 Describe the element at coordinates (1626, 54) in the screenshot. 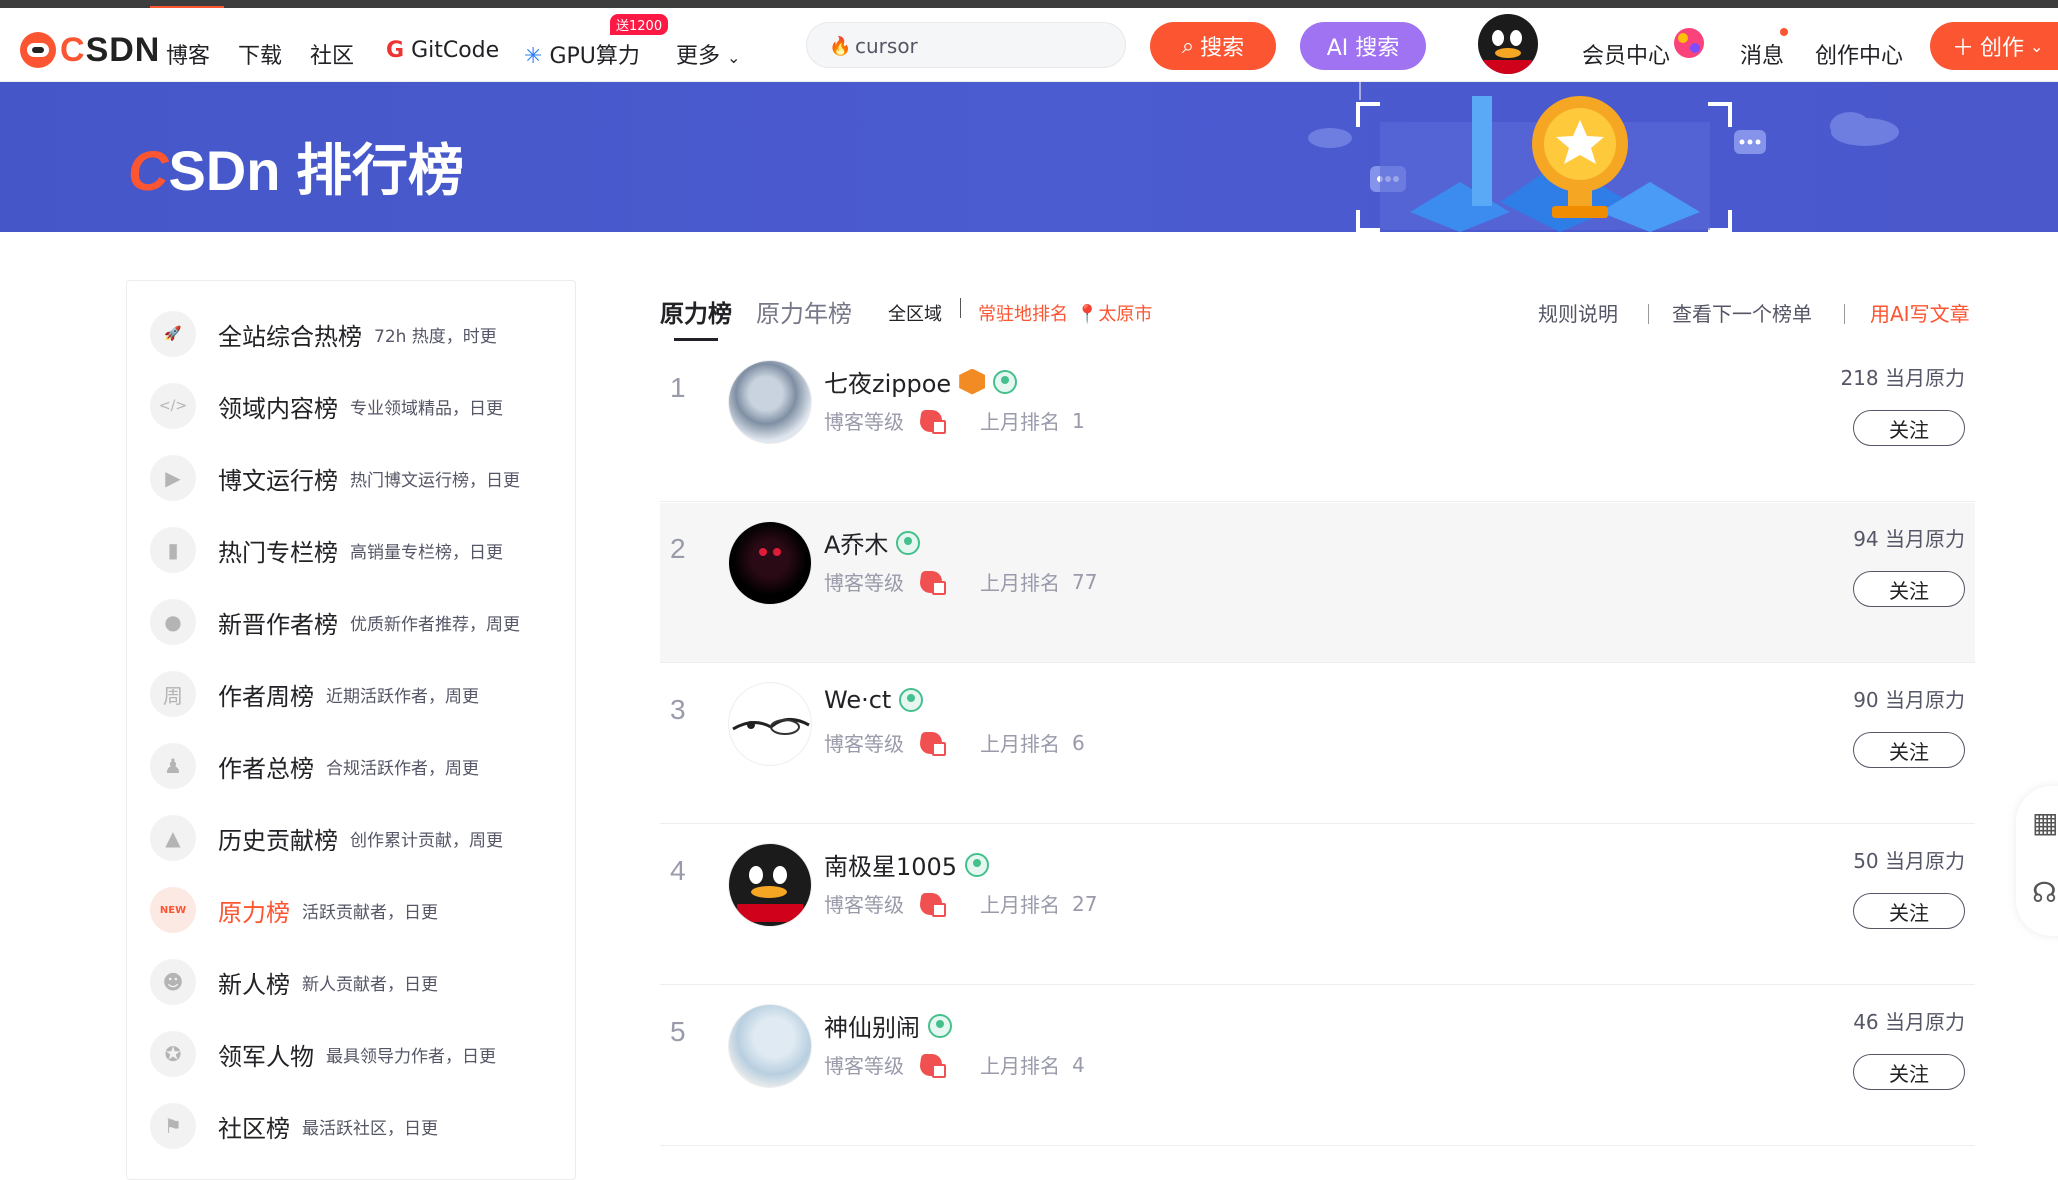

I see `vip-center-link: 会员中心` at that location.